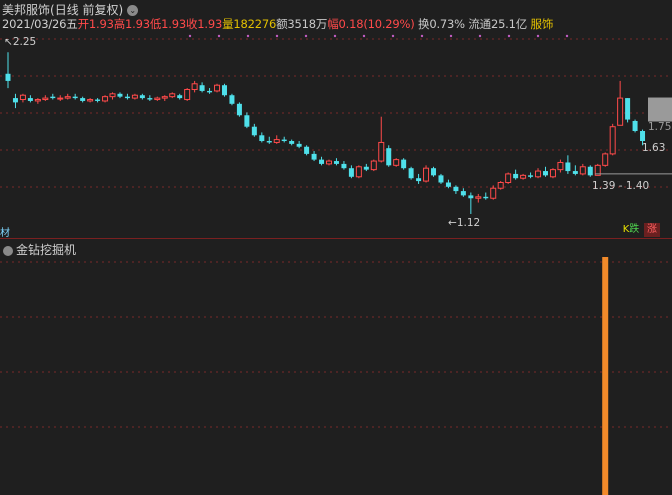 The height and width of the screenshot is (495, 672). I want to click on change-label: 幅, so click(333, 24).